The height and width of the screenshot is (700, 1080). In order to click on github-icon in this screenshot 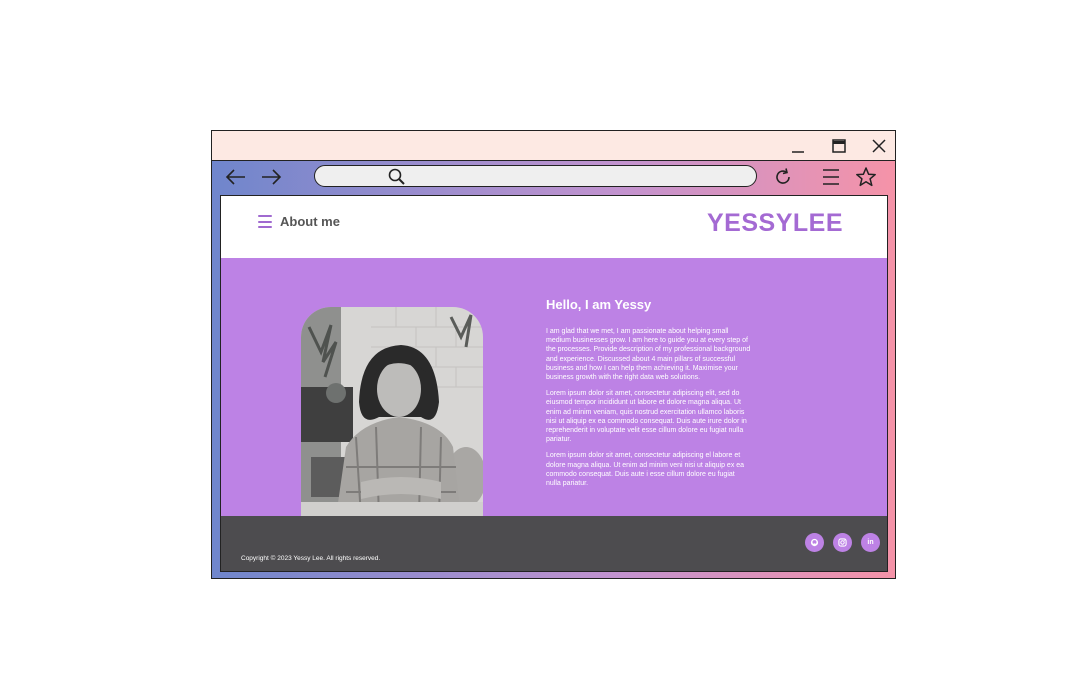, I will do `click(814, 542)`.